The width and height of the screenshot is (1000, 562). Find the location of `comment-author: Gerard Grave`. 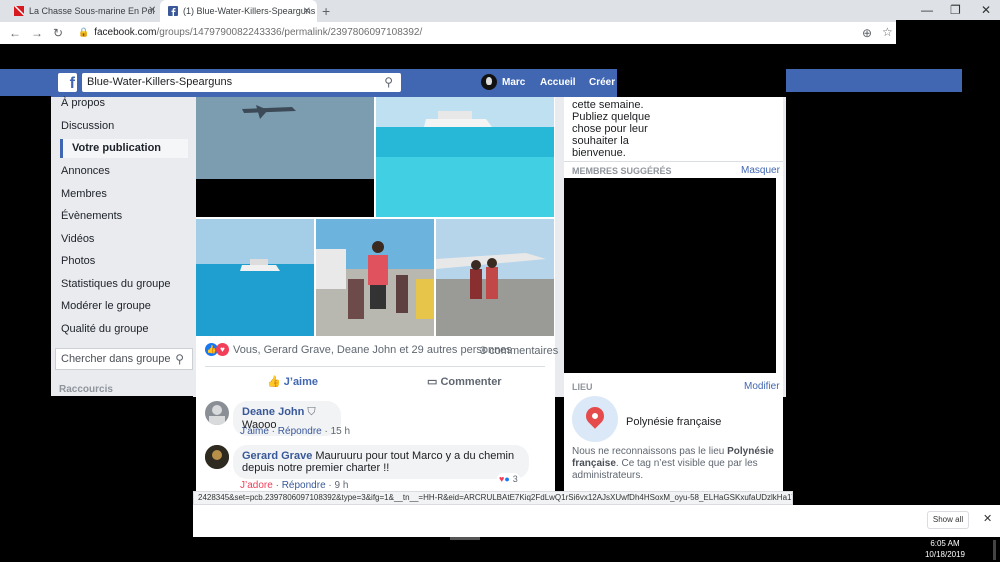

comment-author: Gerard Grave is located at coordinates (277, 456).